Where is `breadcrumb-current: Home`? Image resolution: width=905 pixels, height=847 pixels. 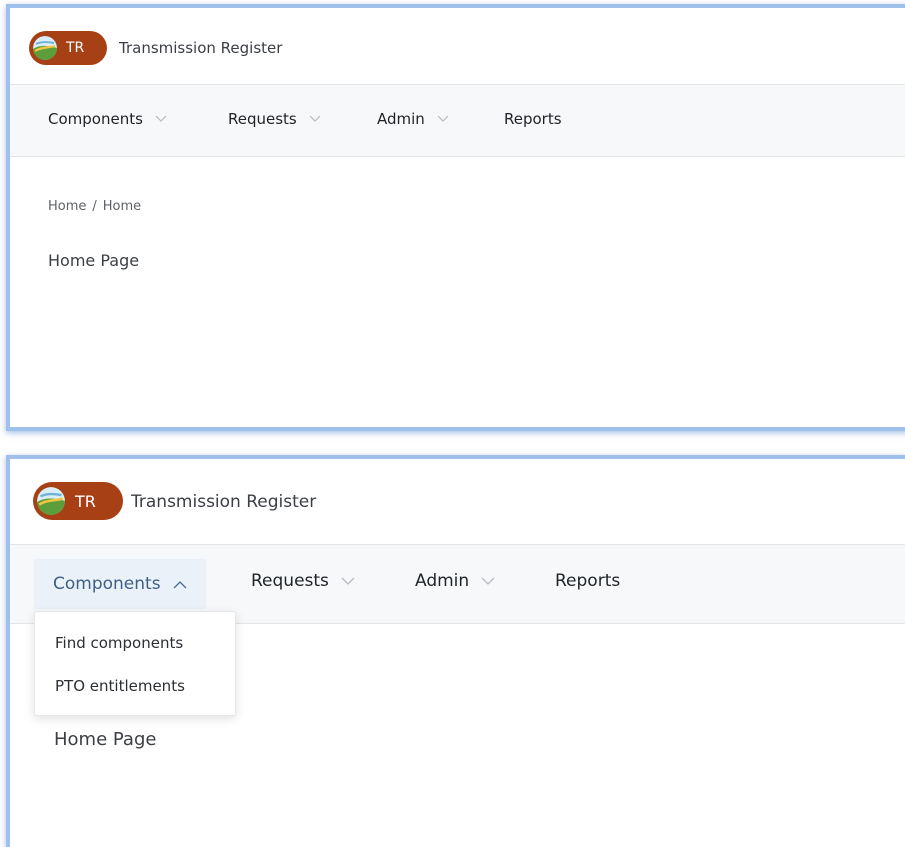
breadcrumb-current: Home is located at coordinates (122, 206).